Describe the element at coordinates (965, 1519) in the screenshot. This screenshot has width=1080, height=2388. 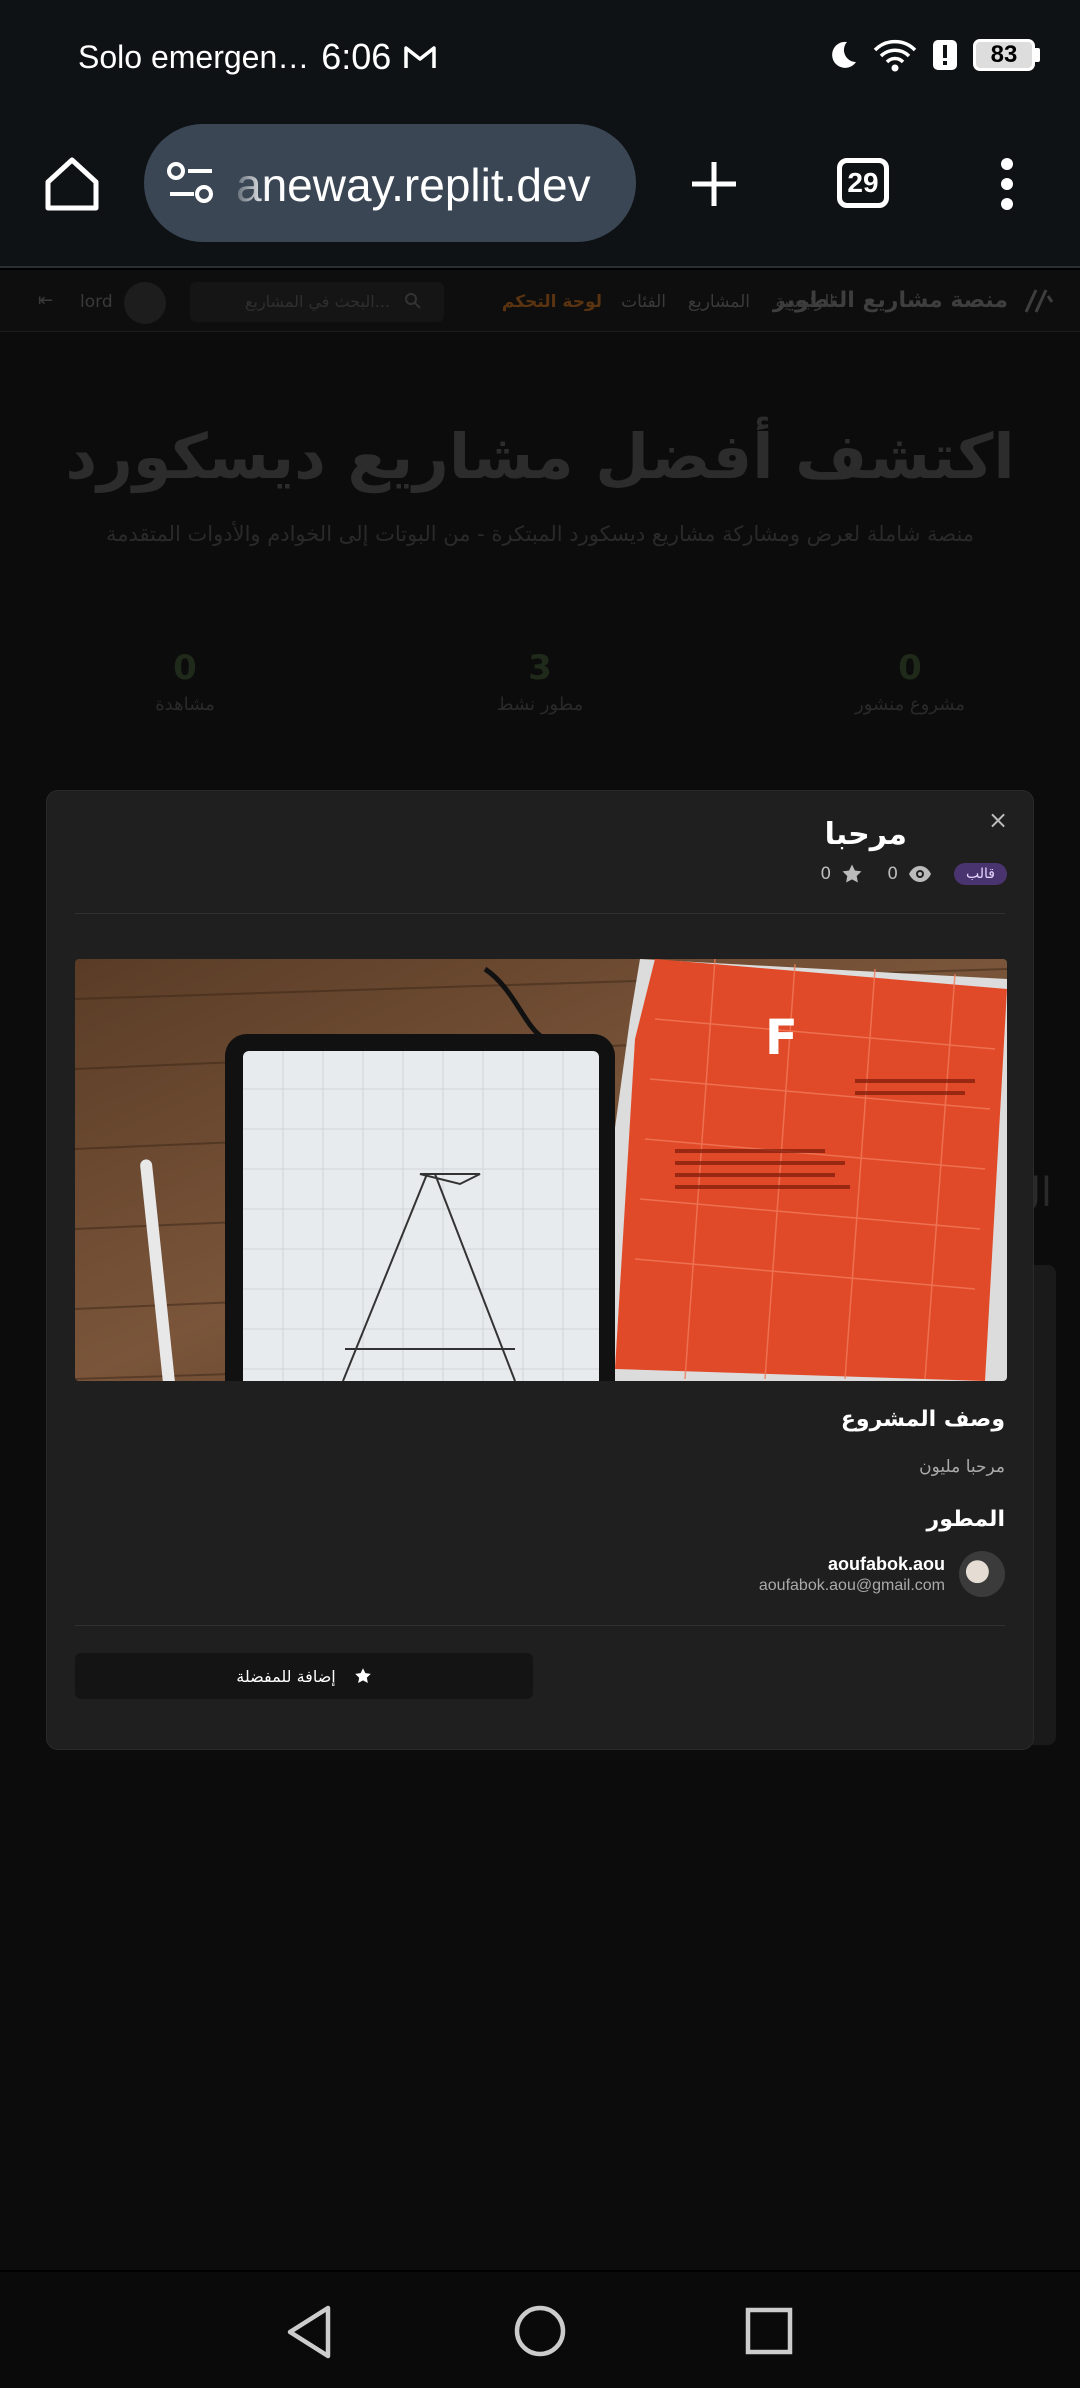
I see `developer-heading: المطور` at that location.